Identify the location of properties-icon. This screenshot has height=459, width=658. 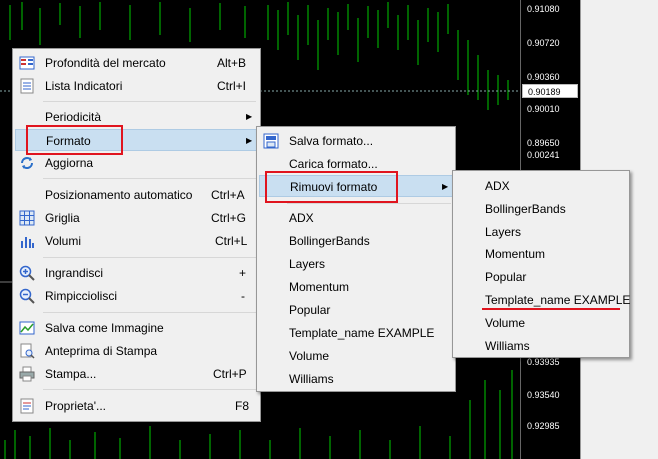
(27, 406).